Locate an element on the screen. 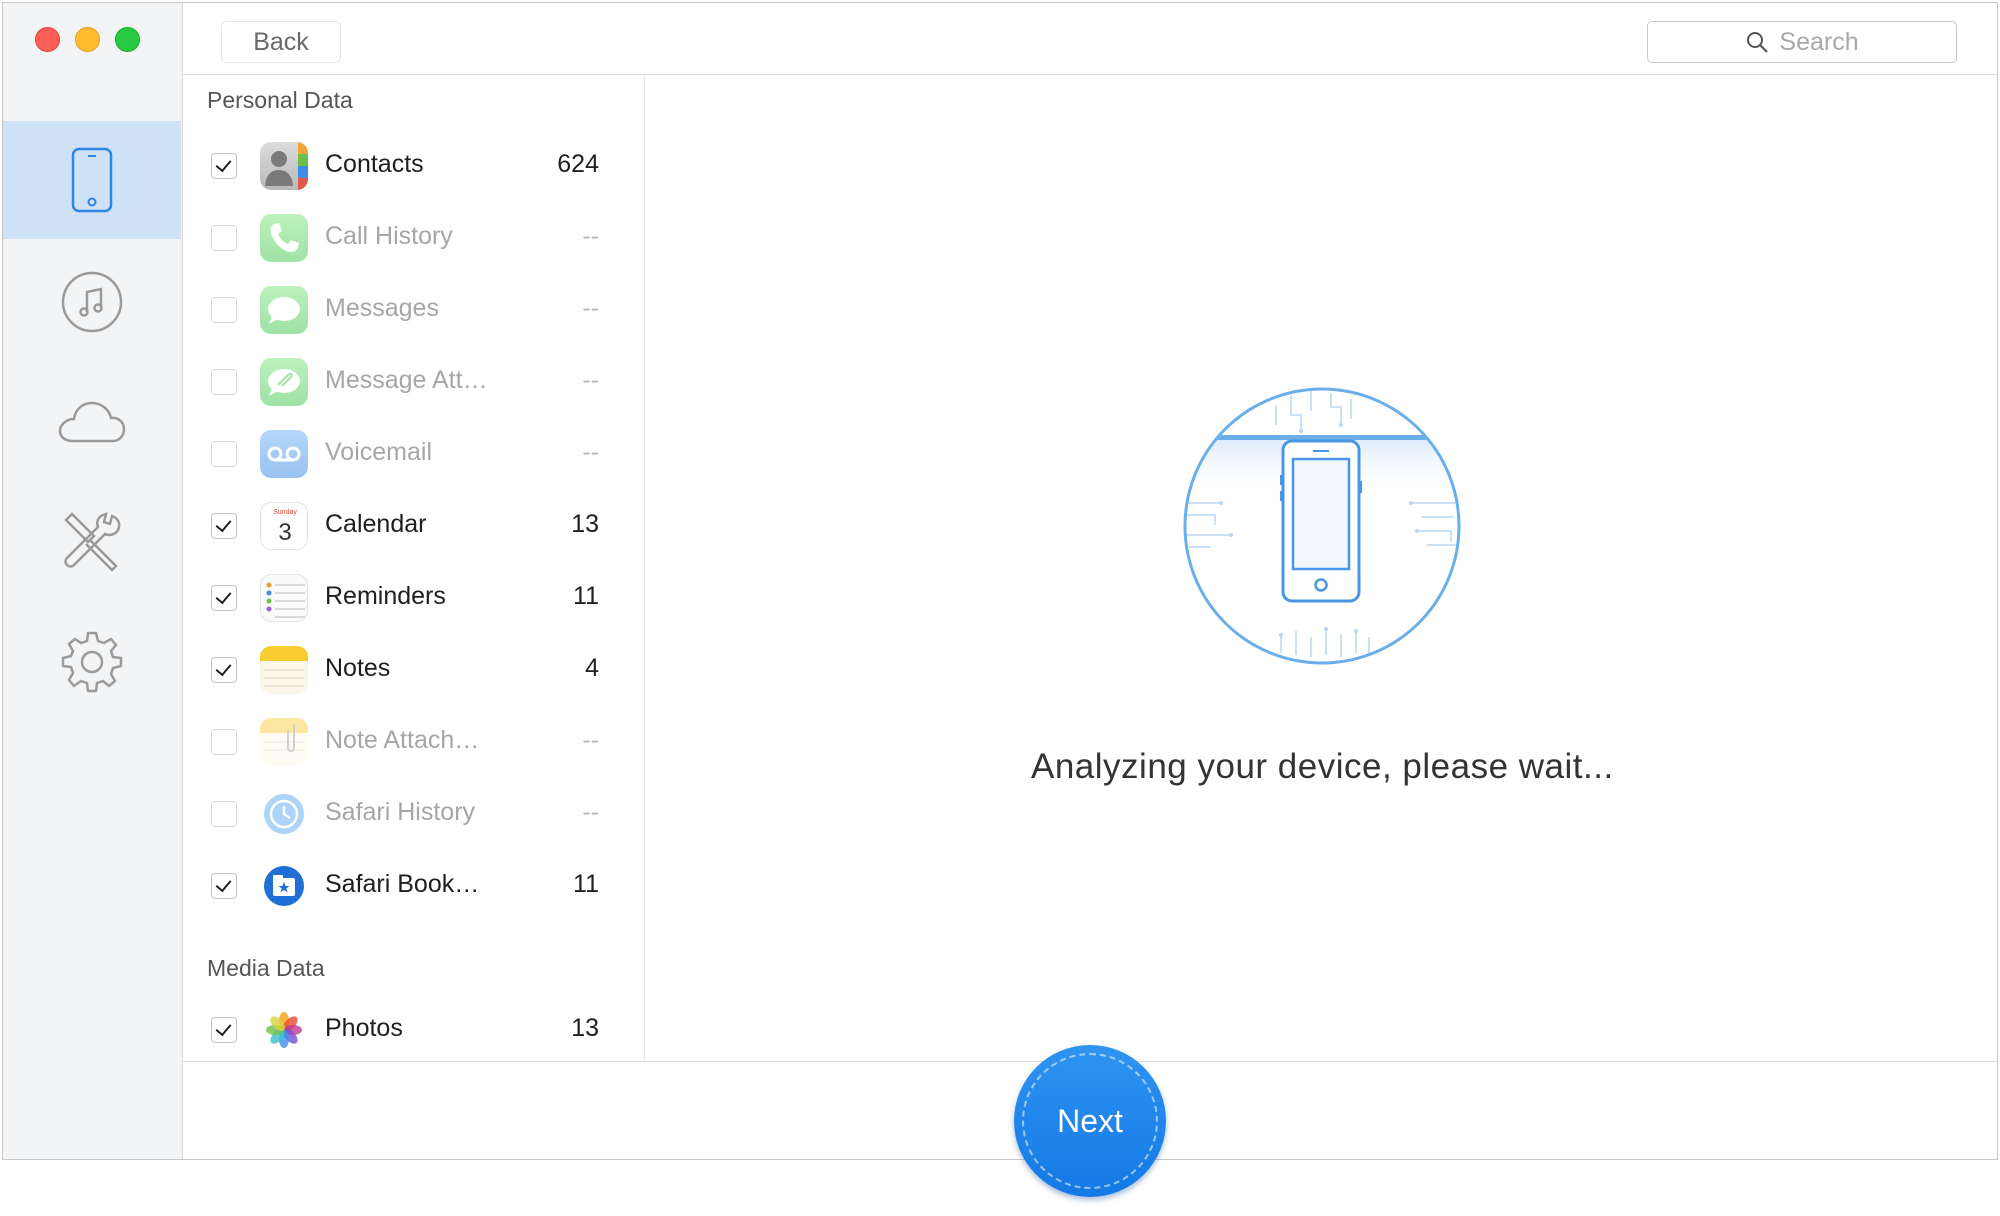 The width and height of the screenshot is (2000, 1216). search-placeholder: Search is located at coordinates (1819, 41).